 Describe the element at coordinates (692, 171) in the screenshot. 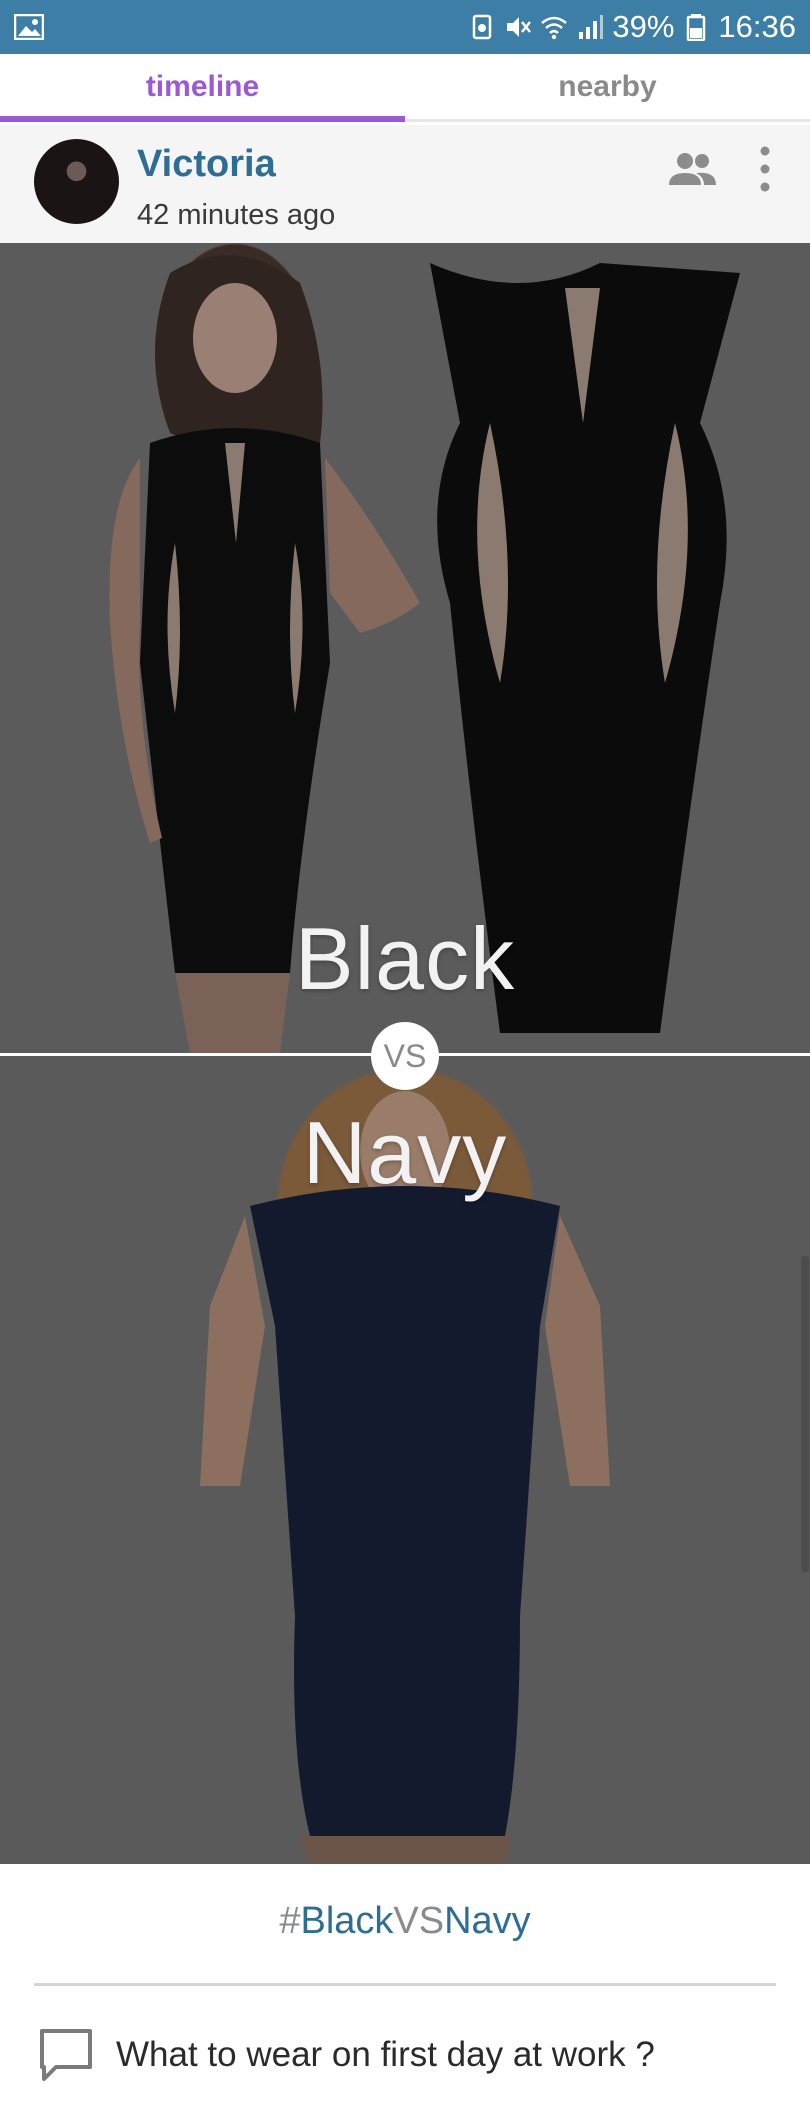

I see `group-icon` at that location.